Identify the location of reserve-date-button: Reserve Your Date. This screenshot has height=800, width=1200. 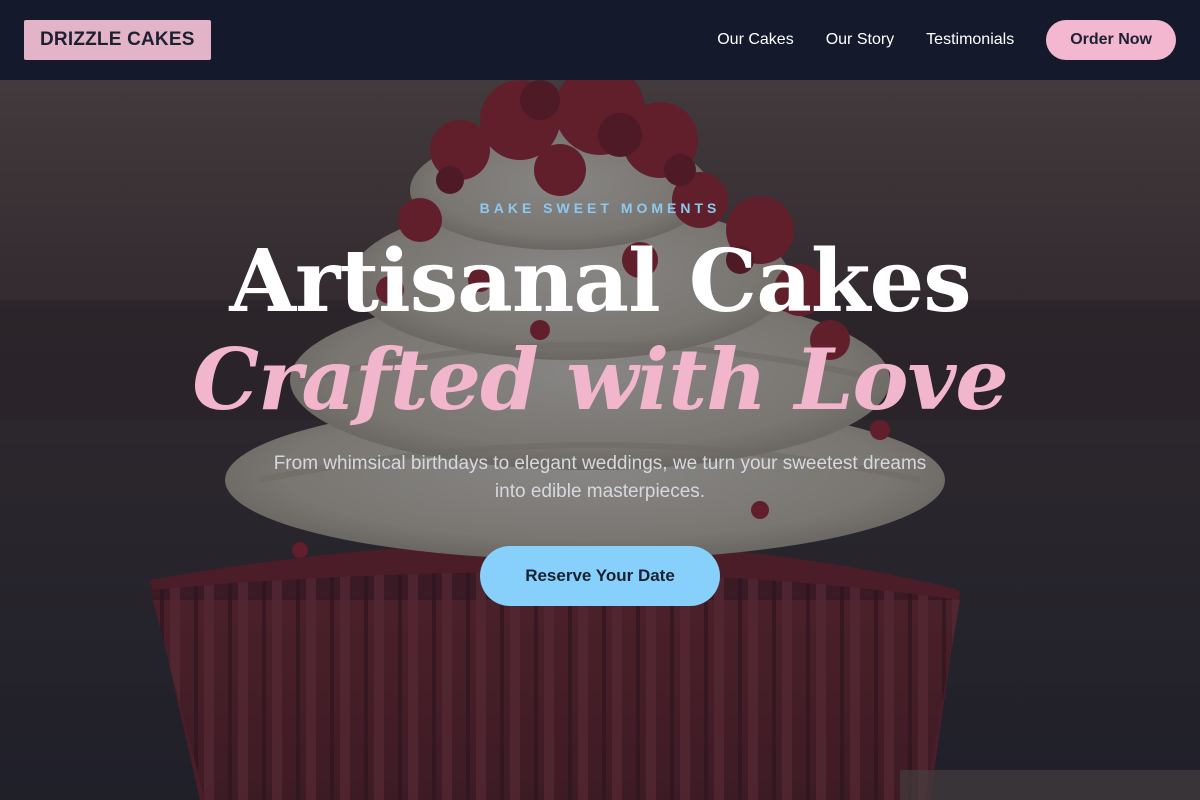
(600, 576).